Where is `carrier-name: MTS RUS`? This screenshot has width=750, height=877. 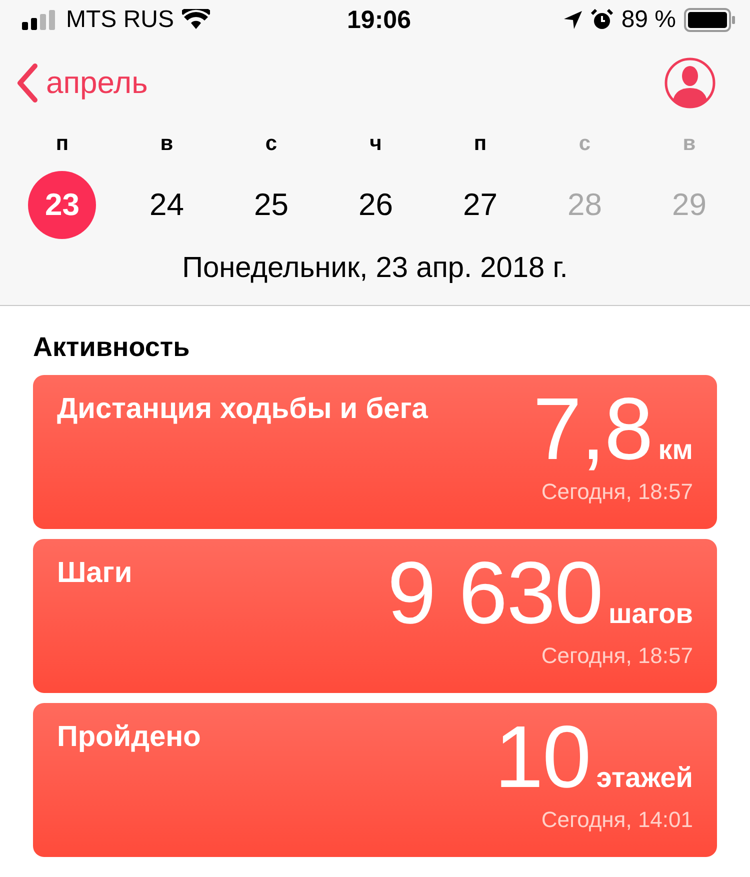 carrier-name: MTS RUS is located at coordinates (120, 20).